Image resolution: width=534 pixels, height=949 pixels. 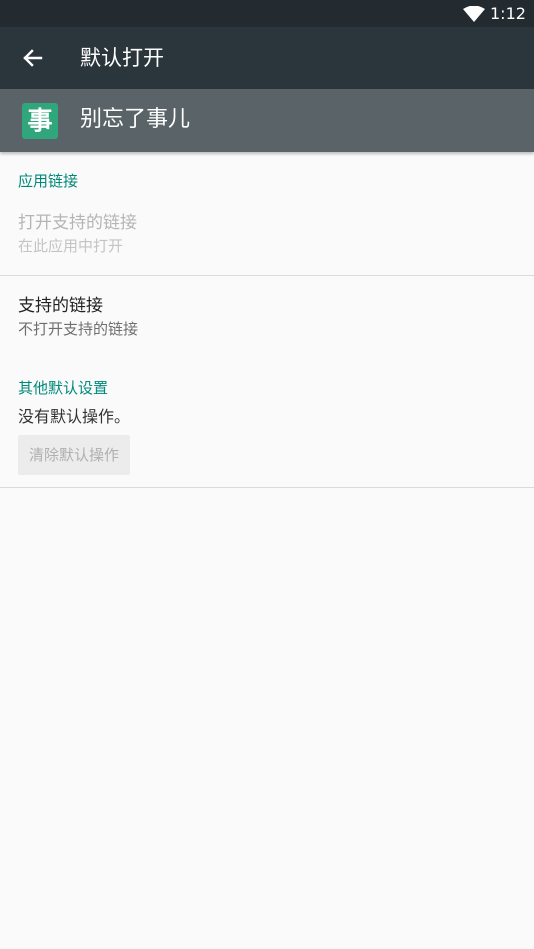 What do you see at coordinates (508, 13) in the screenshot?
I see `status-time: 1:12` at bounding box center [508, 13].